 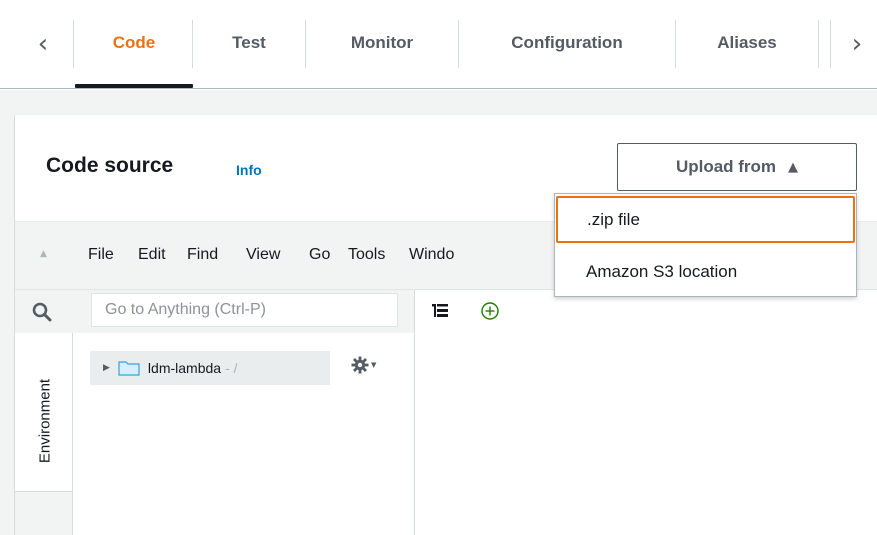 What do you see at coordinates (231, 368) in the screenshot?
I see `folder-path: - /` at bounding box center [231, 368].